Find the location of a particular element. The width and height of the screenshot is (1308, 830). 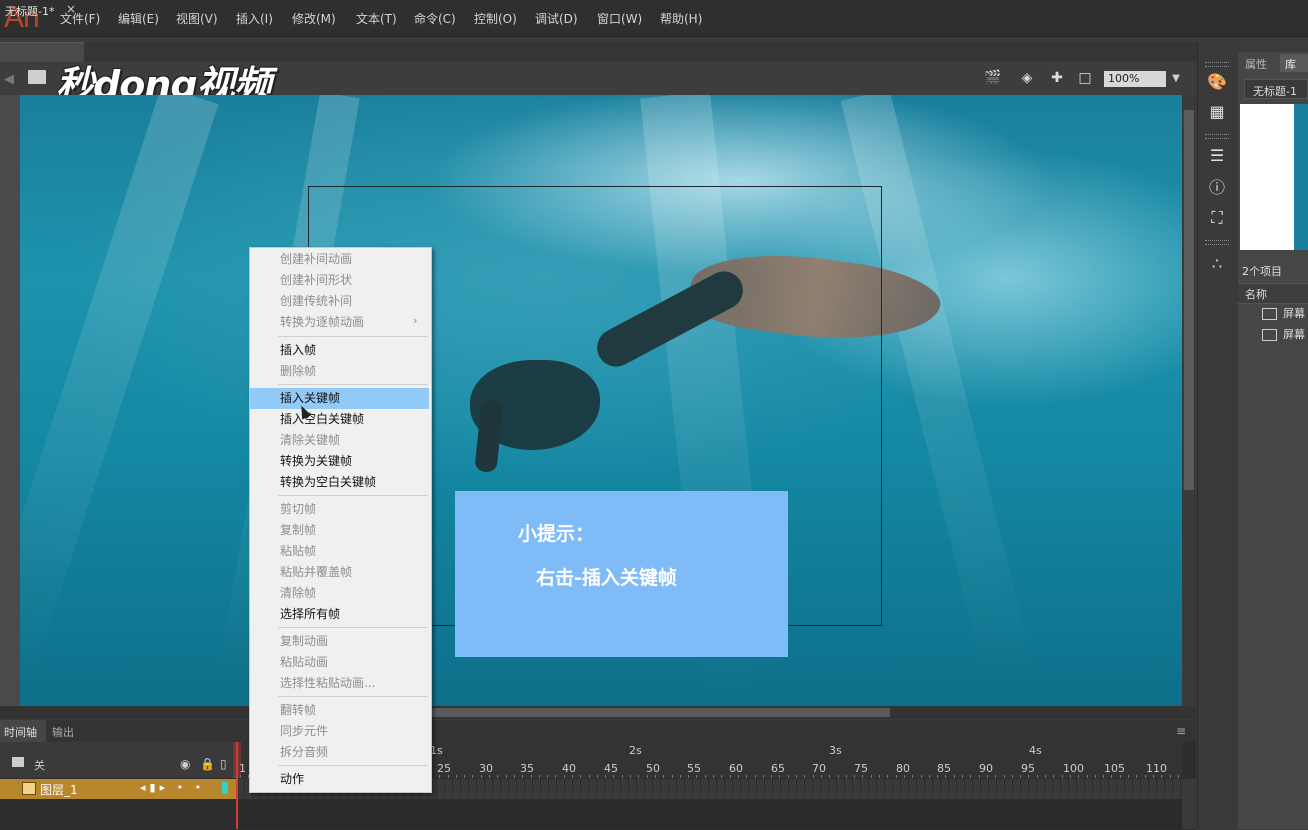

library-column-name: 名称 is located at coordinates (1256, 294).